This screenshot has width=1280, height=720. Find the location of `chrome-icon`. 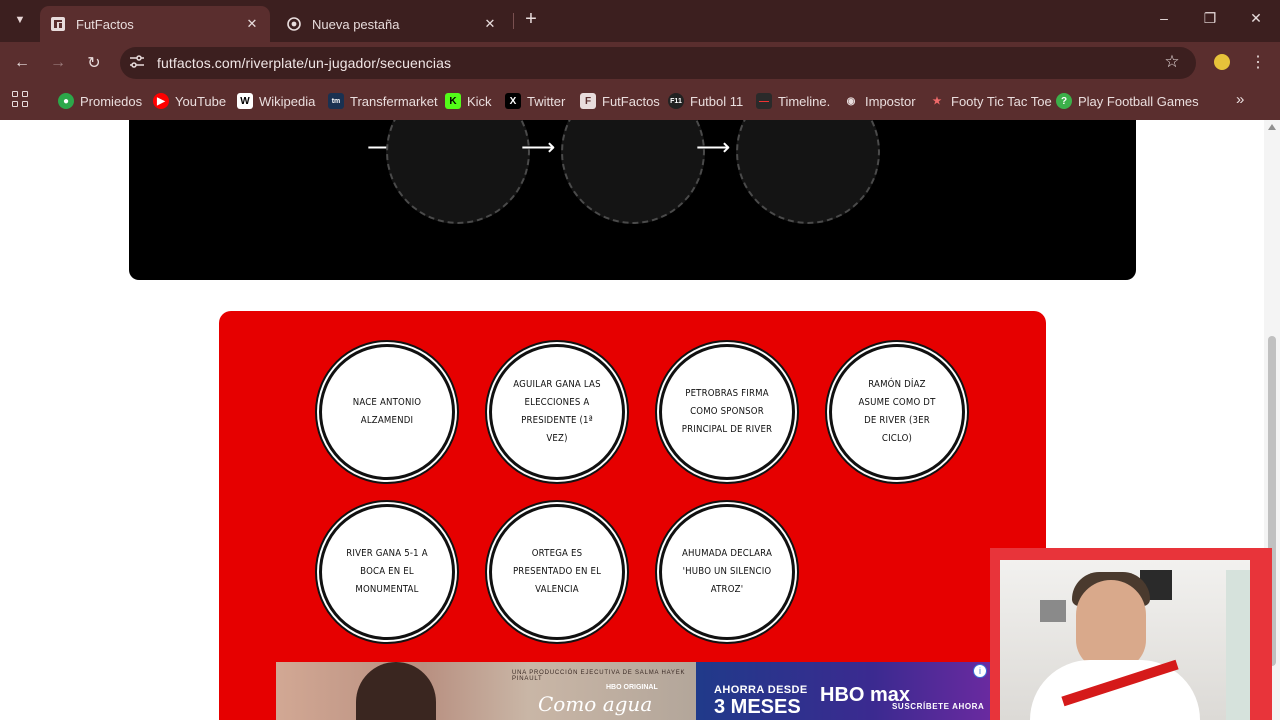

chrome-icon is located at coordinates (294, 24).